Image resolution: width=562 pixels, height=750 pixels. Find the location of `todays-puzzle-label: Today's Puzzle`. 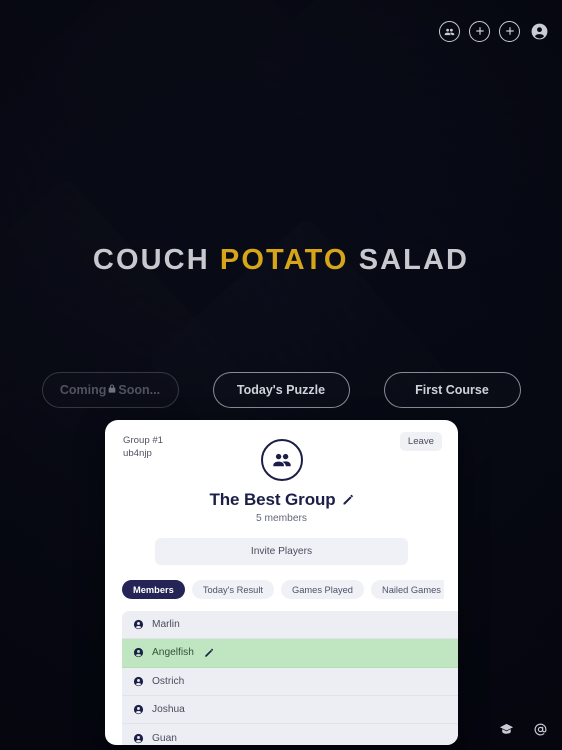

todays-puzzle-label: Today's Puzzle is located at coordinates (281, 390).